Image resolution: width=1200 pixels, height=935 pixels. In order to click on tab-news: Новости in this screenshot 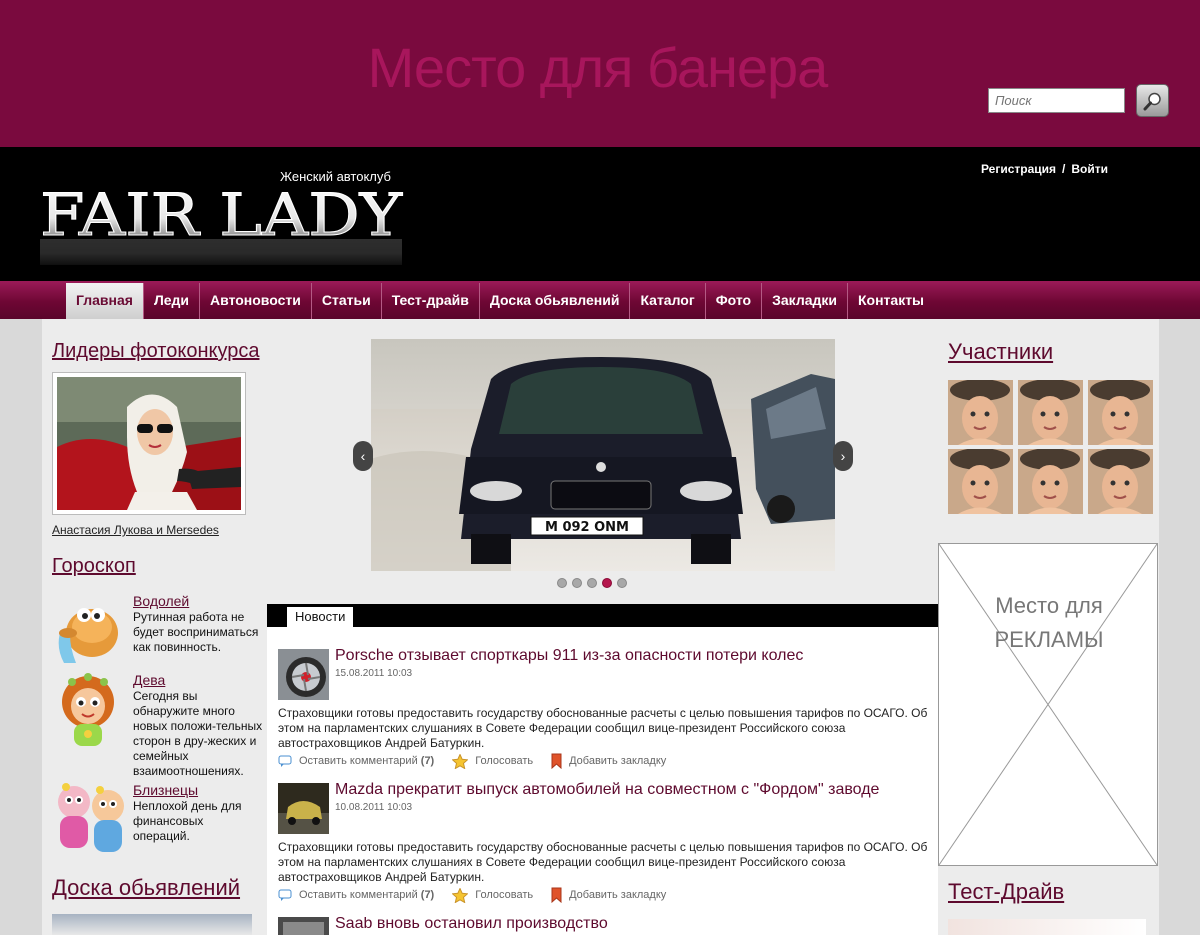, I will do `click(320, 617)`.